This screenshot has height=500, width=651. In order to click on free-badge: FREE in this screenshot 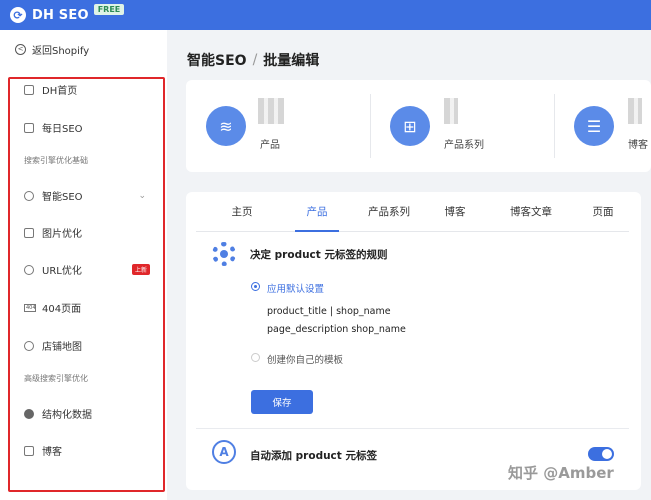, I will do `click(109, 9)`.